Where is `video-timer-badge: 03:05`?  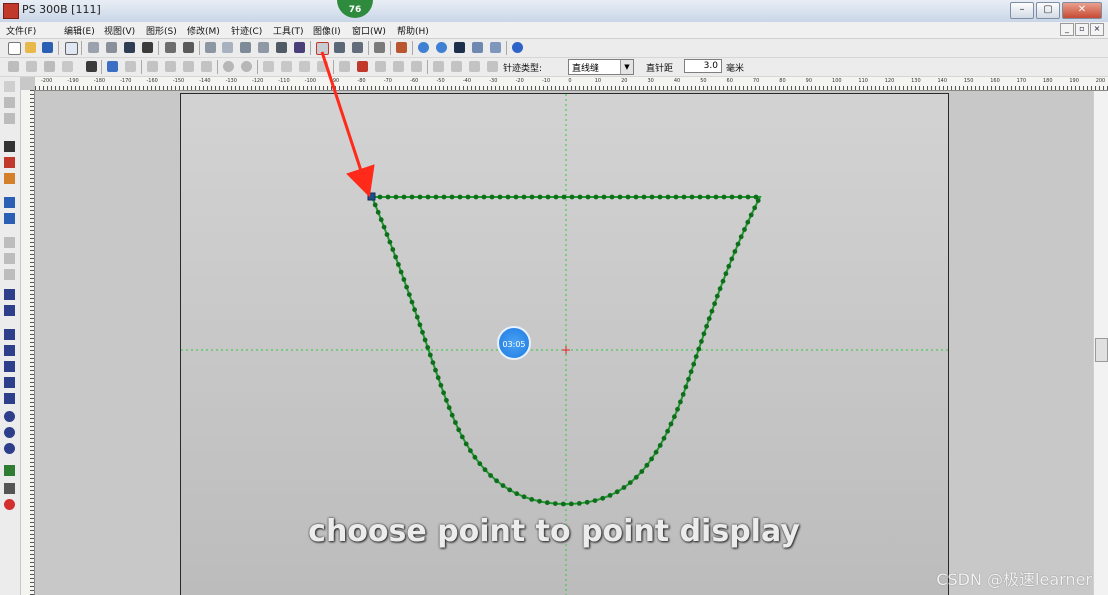 video-timer-badge: 03:05 is located at coordinates (514, 343).